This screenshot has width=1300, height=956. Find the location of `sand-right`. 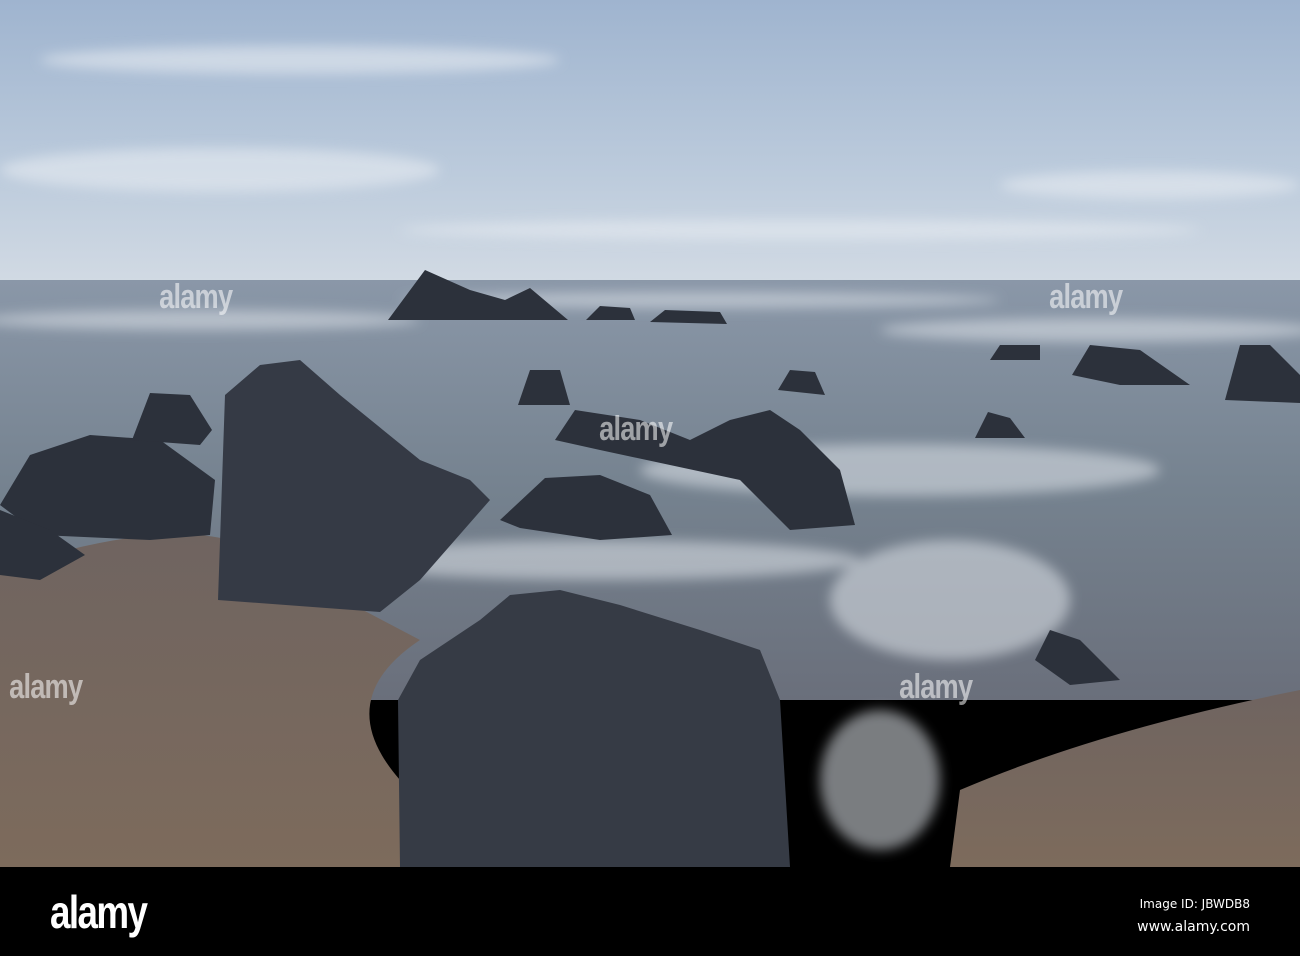

sand-right is located at coordinates (1125, 778).